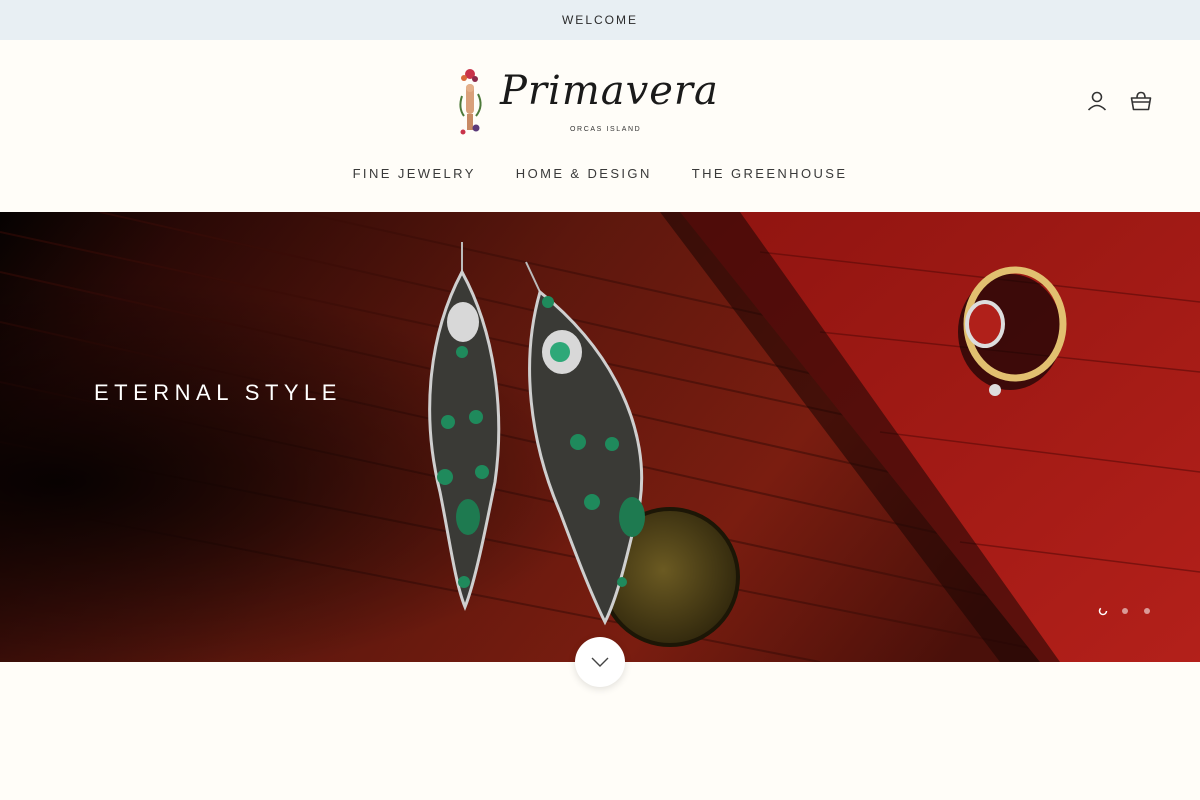 This screenshot has height=800, width=1200. Describe the element at coordinates (218, 392) in the screenshot. I see `hero-title: ETERNAL STYLE` at that location.